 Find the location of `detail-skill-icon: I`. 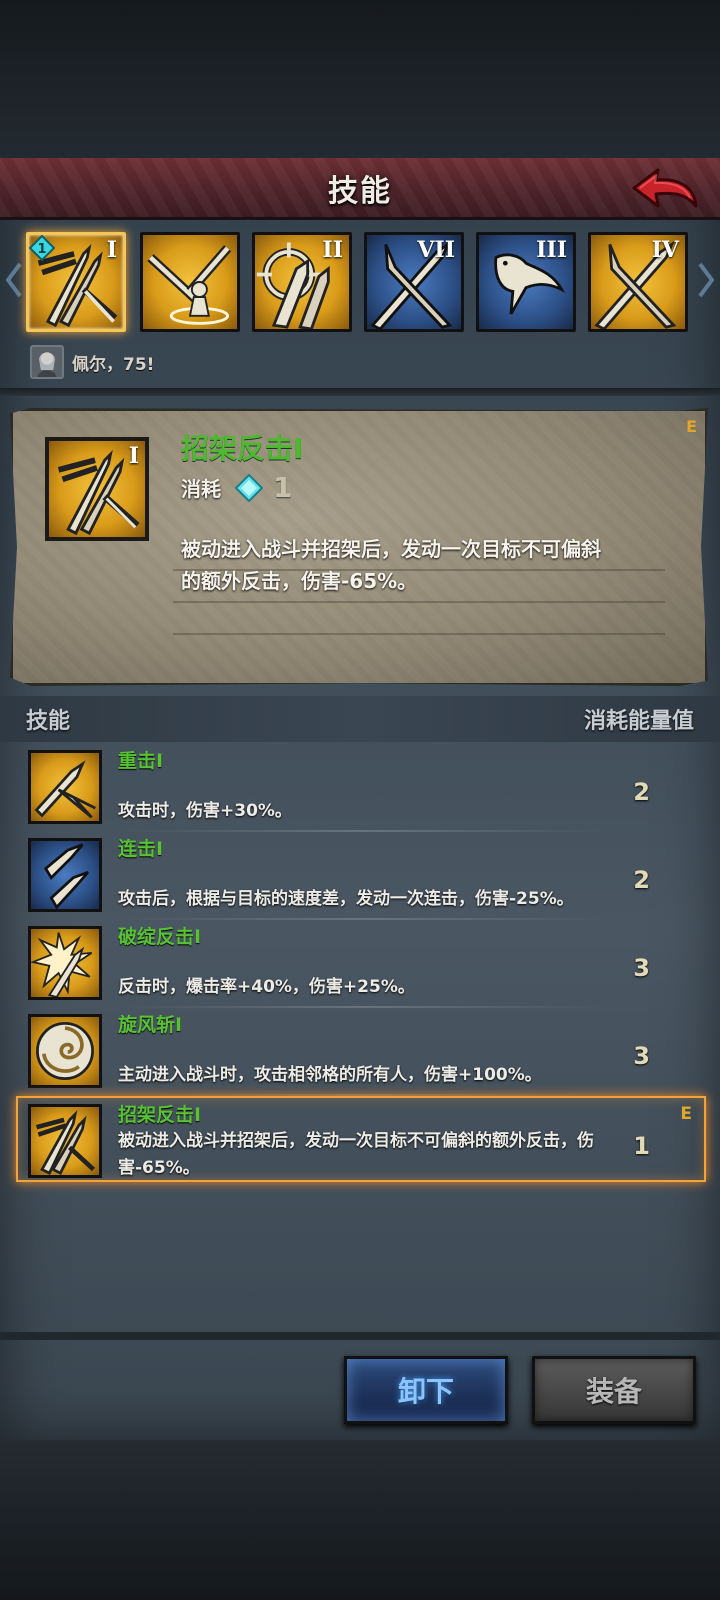

detail-skill-icon: I is located at coordinates (97, 489).